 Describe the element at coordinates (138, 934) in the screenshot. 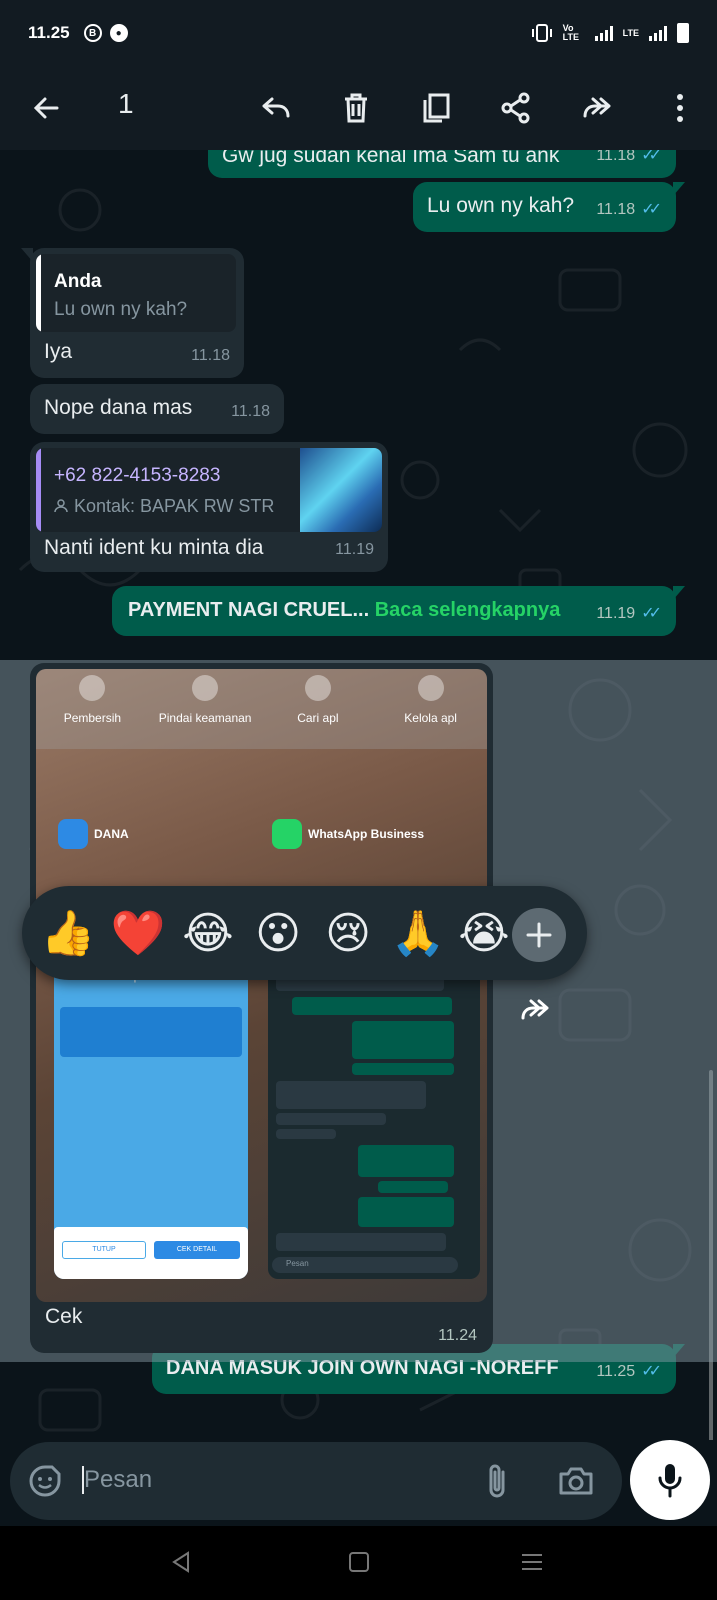

I see `reaction-heart: ❤️` at that location.